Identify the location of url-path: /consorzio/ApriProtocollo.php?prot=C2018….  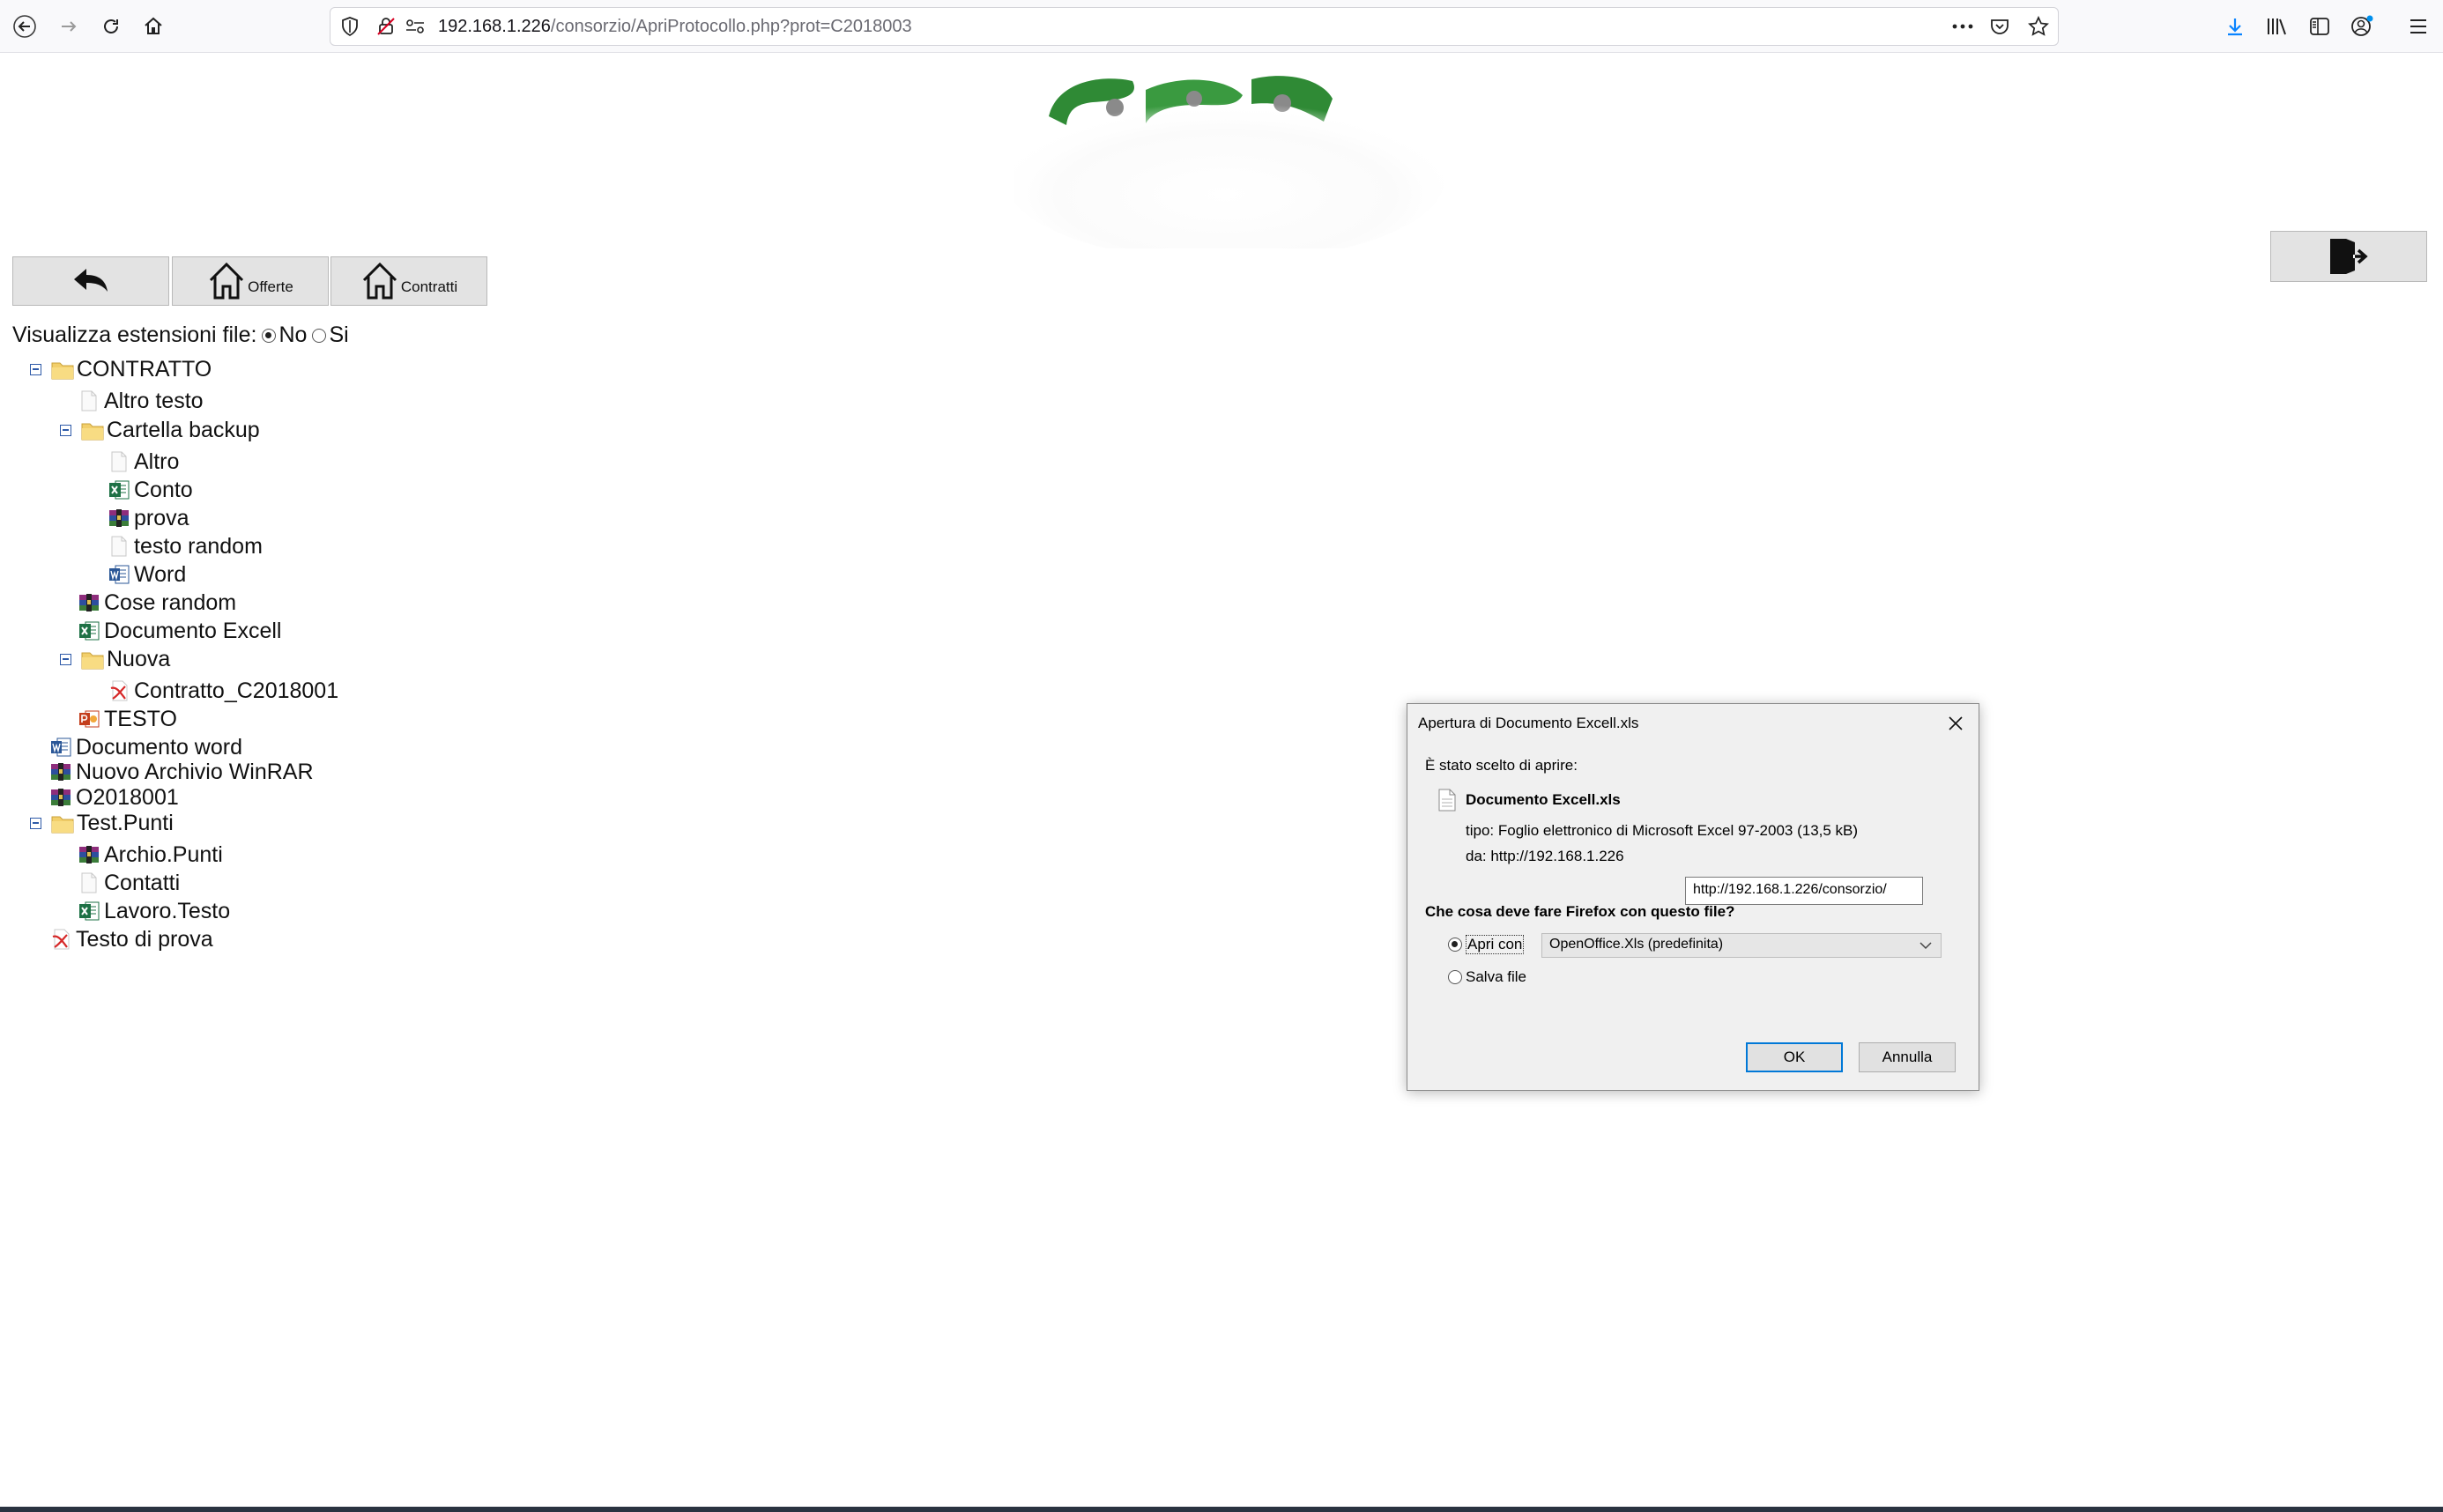
(731, 26).